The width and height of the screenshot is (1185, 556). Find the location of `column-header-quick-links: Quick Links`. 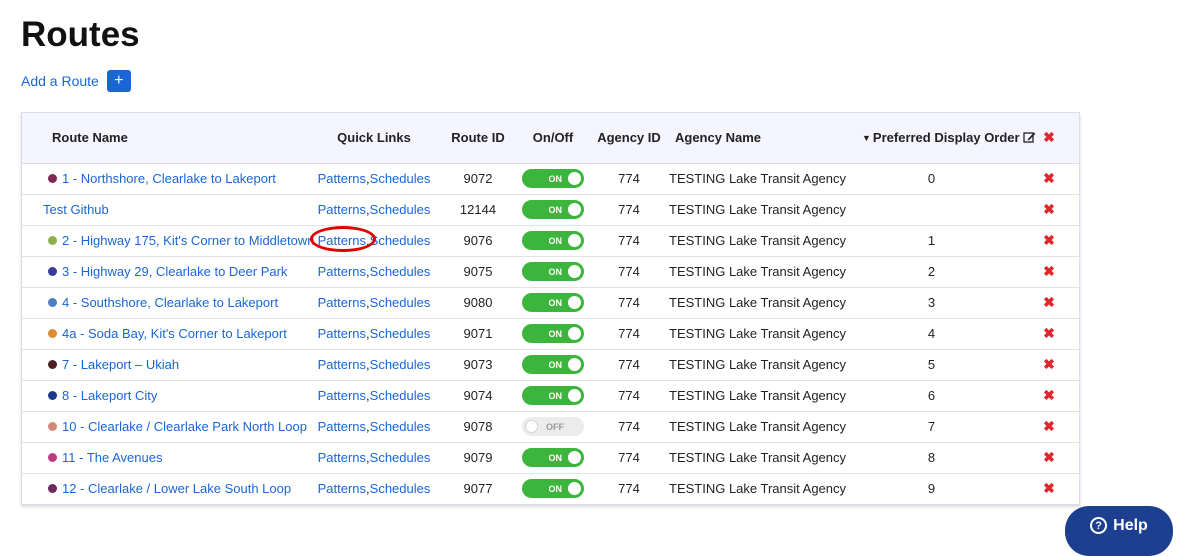

column-header-quick-links: Quick Links is located at coordinates (374, 138).